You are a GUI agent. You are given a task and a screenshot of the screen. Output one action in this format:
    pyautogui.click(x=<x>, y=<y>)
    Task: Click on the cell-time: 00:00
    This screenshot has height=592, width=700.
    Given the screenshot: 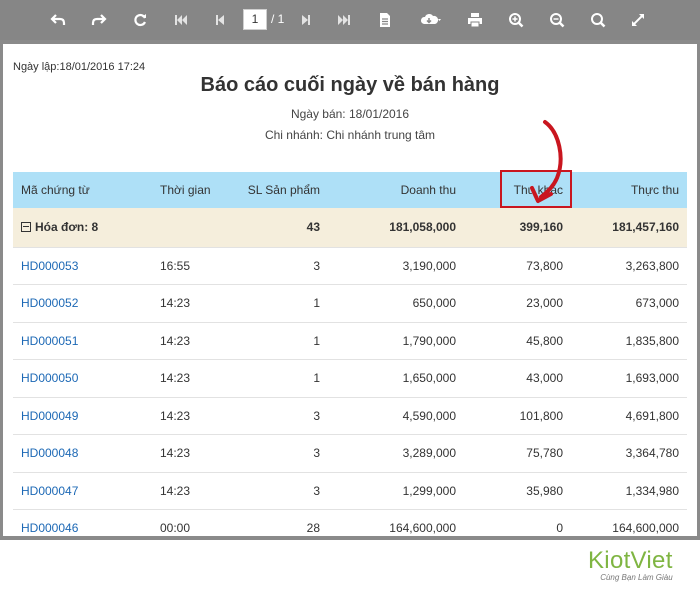 What is the action you would take?
    pyautogui.click(x=194, y=522)
    